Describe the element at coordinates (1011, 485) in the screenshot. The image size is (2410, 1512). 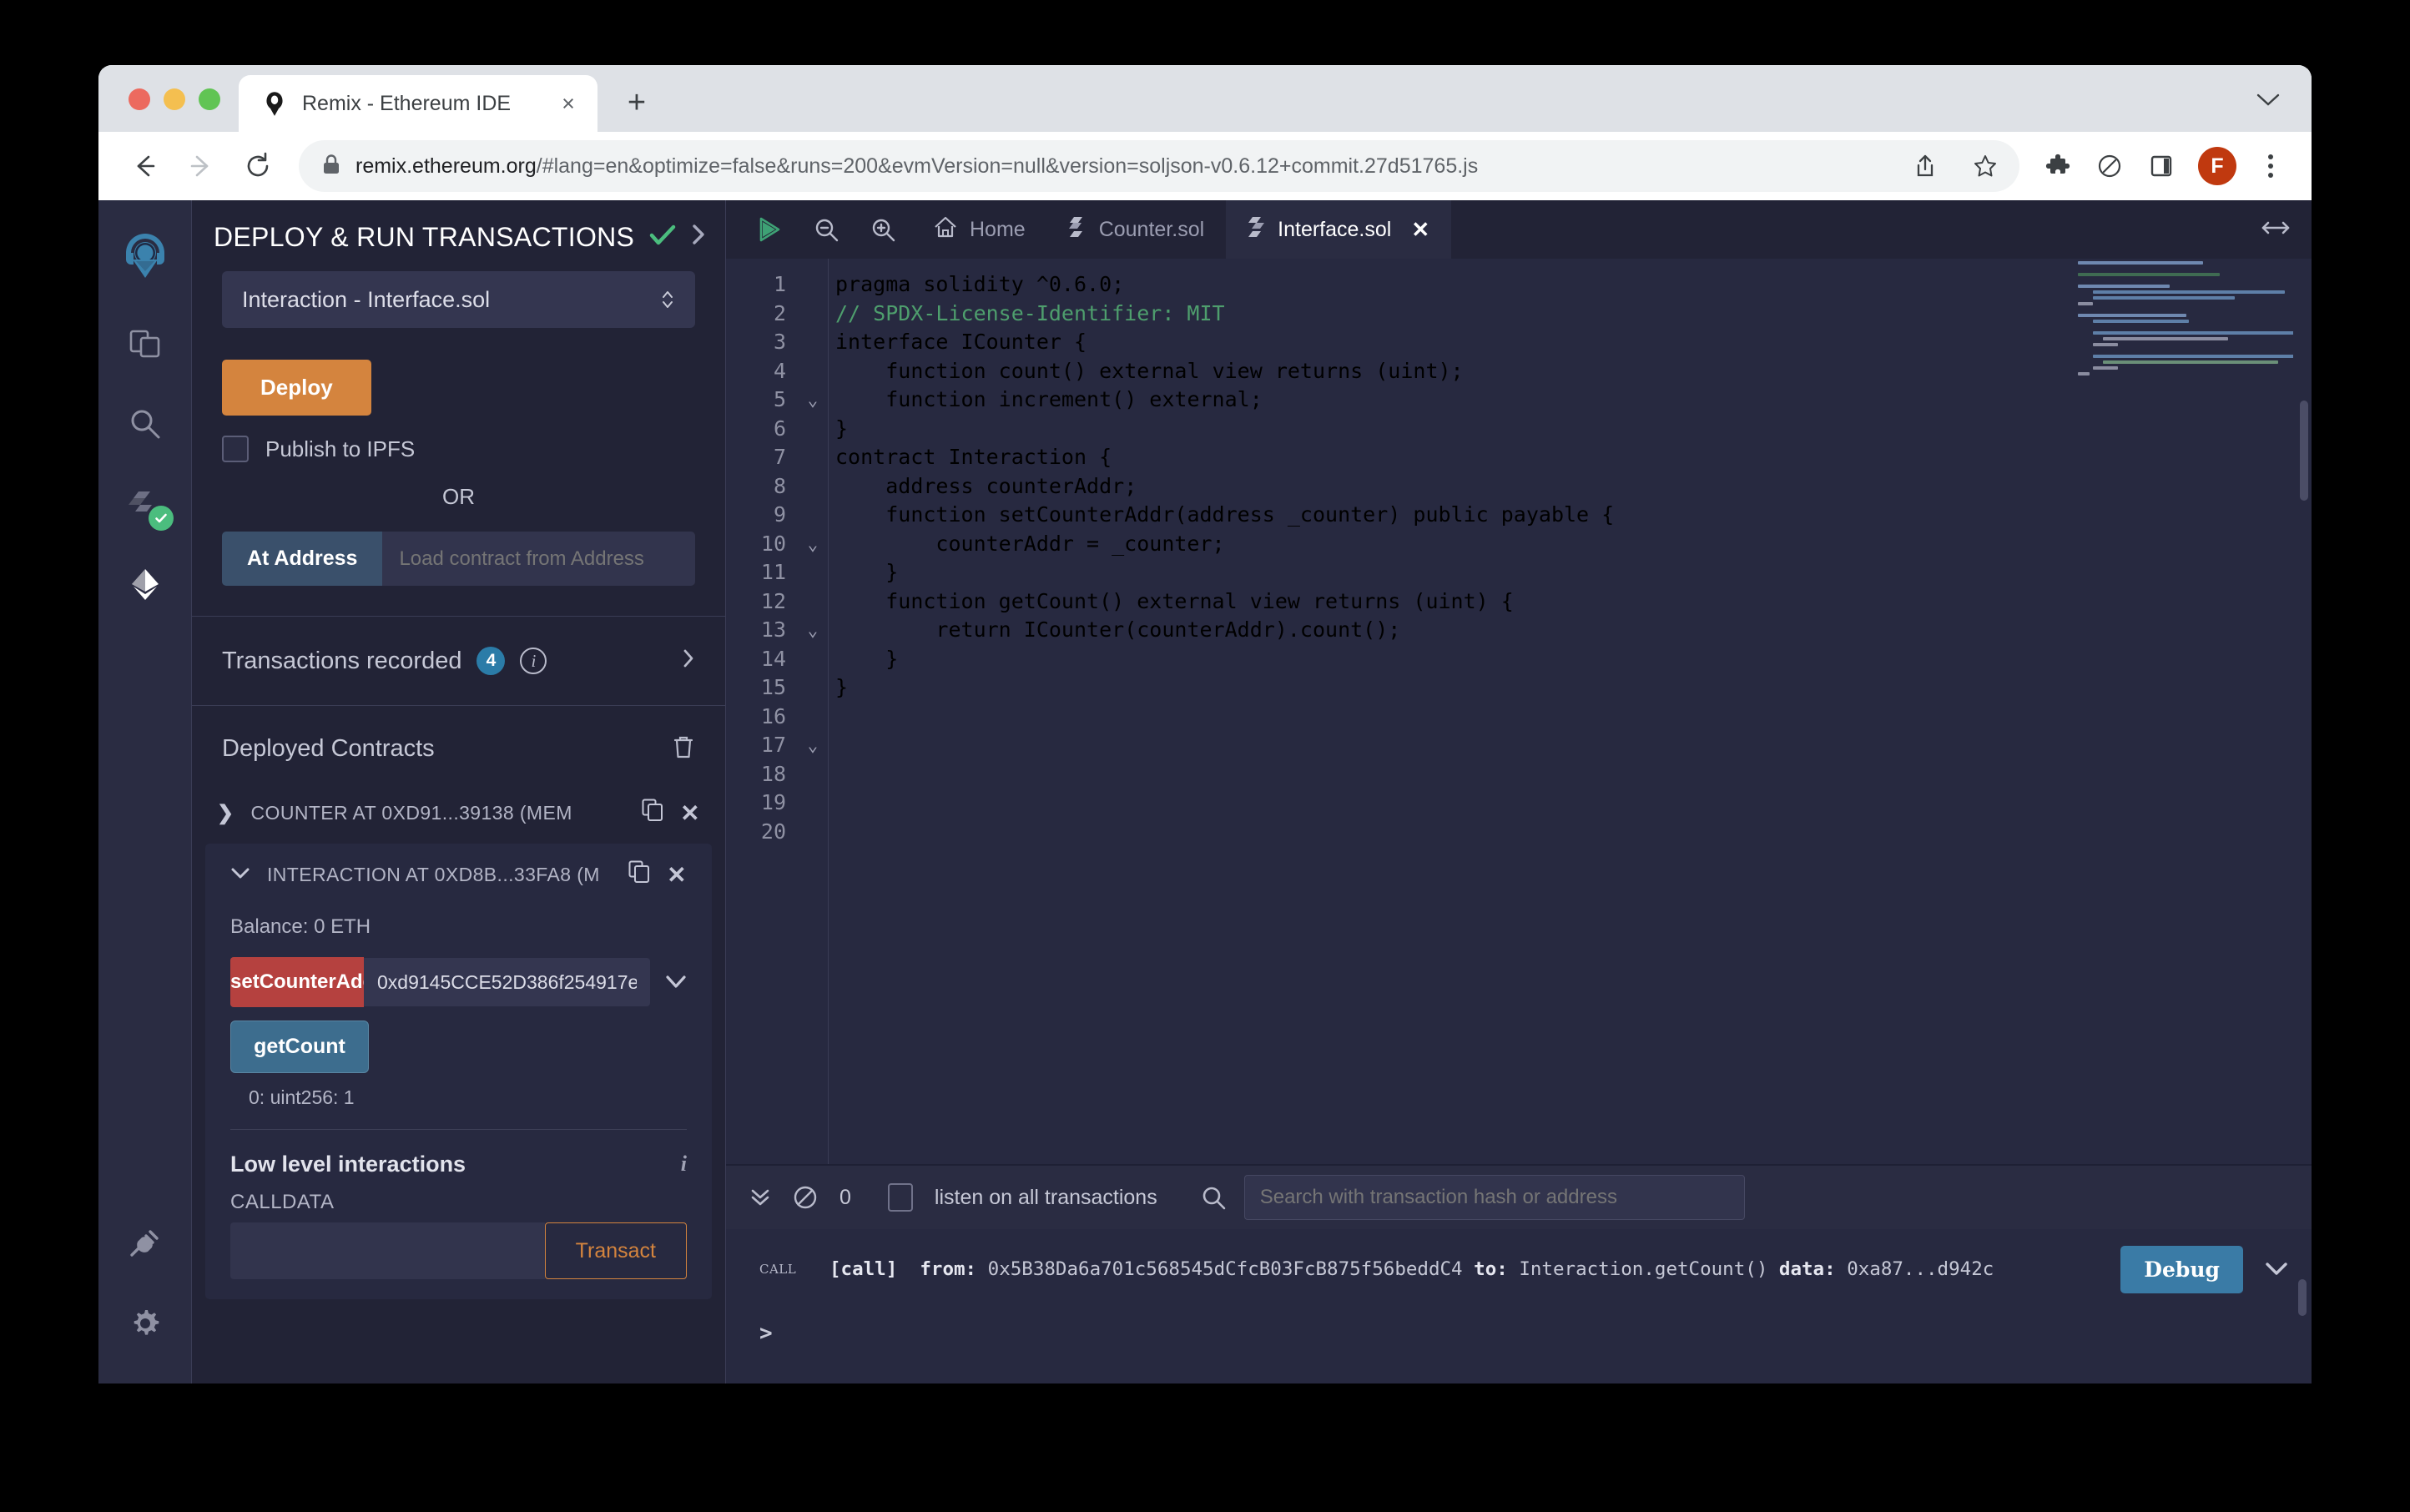
I see `code-line: address counterAddr;` at that location.